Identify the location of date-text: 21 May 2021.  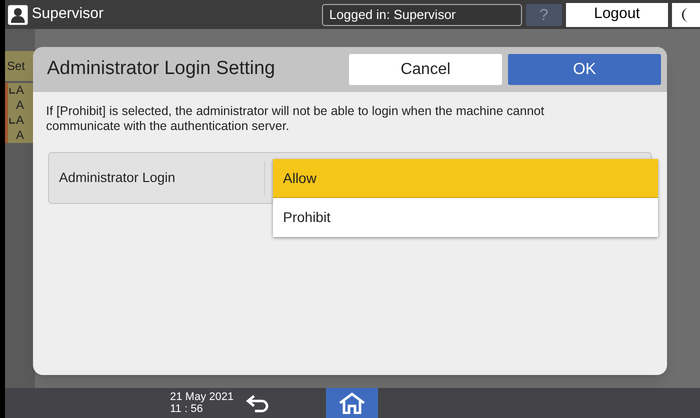
(202, 397).